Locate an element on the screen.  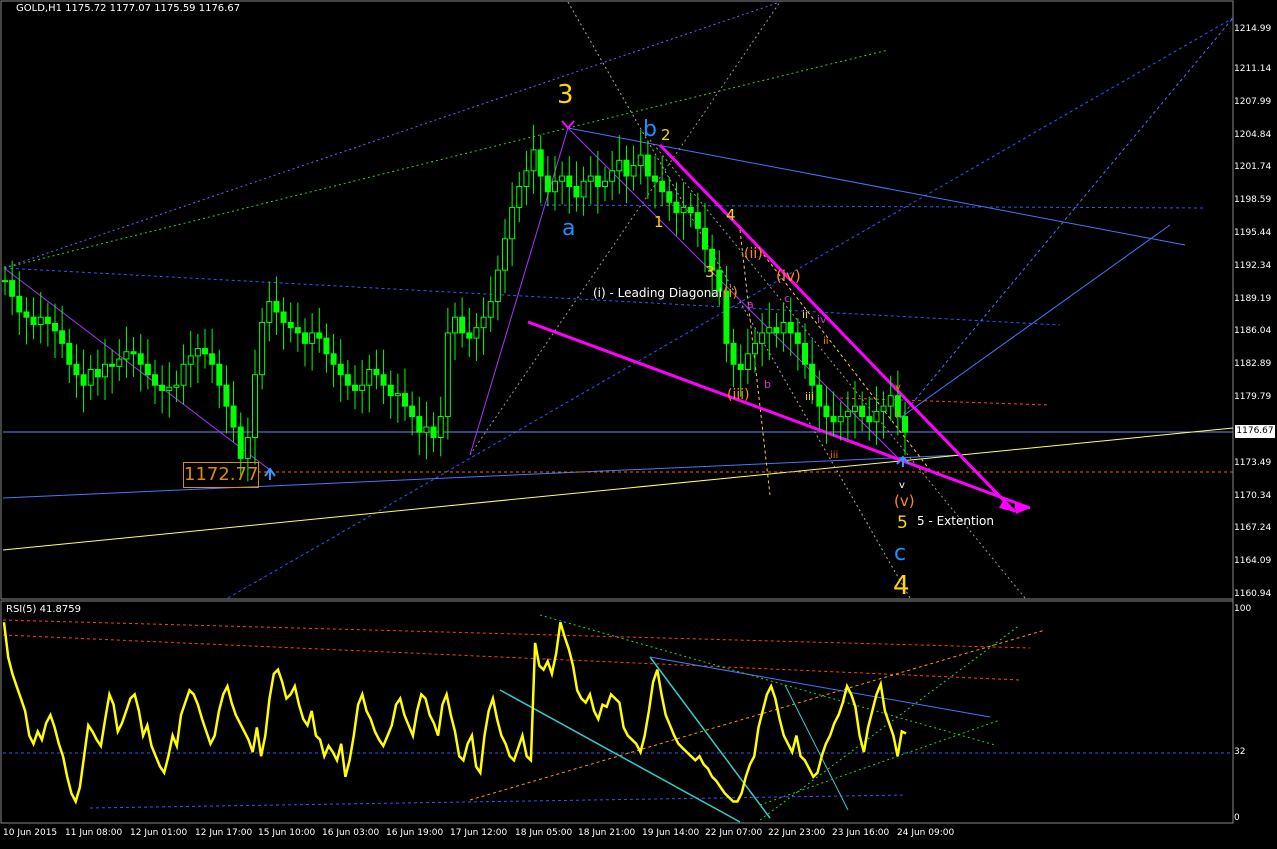
yellow-support-line is located at coordinates (618, 489).